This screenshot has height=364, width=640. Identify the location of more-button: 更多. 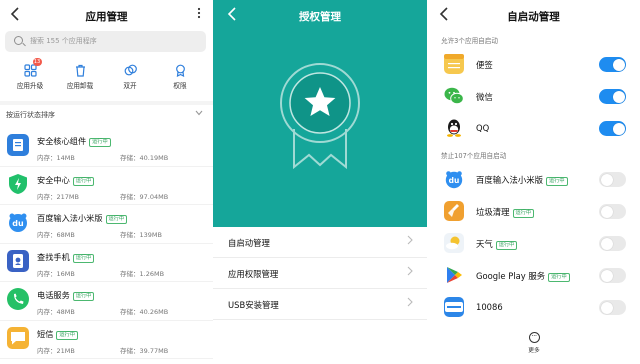
(534, 342).